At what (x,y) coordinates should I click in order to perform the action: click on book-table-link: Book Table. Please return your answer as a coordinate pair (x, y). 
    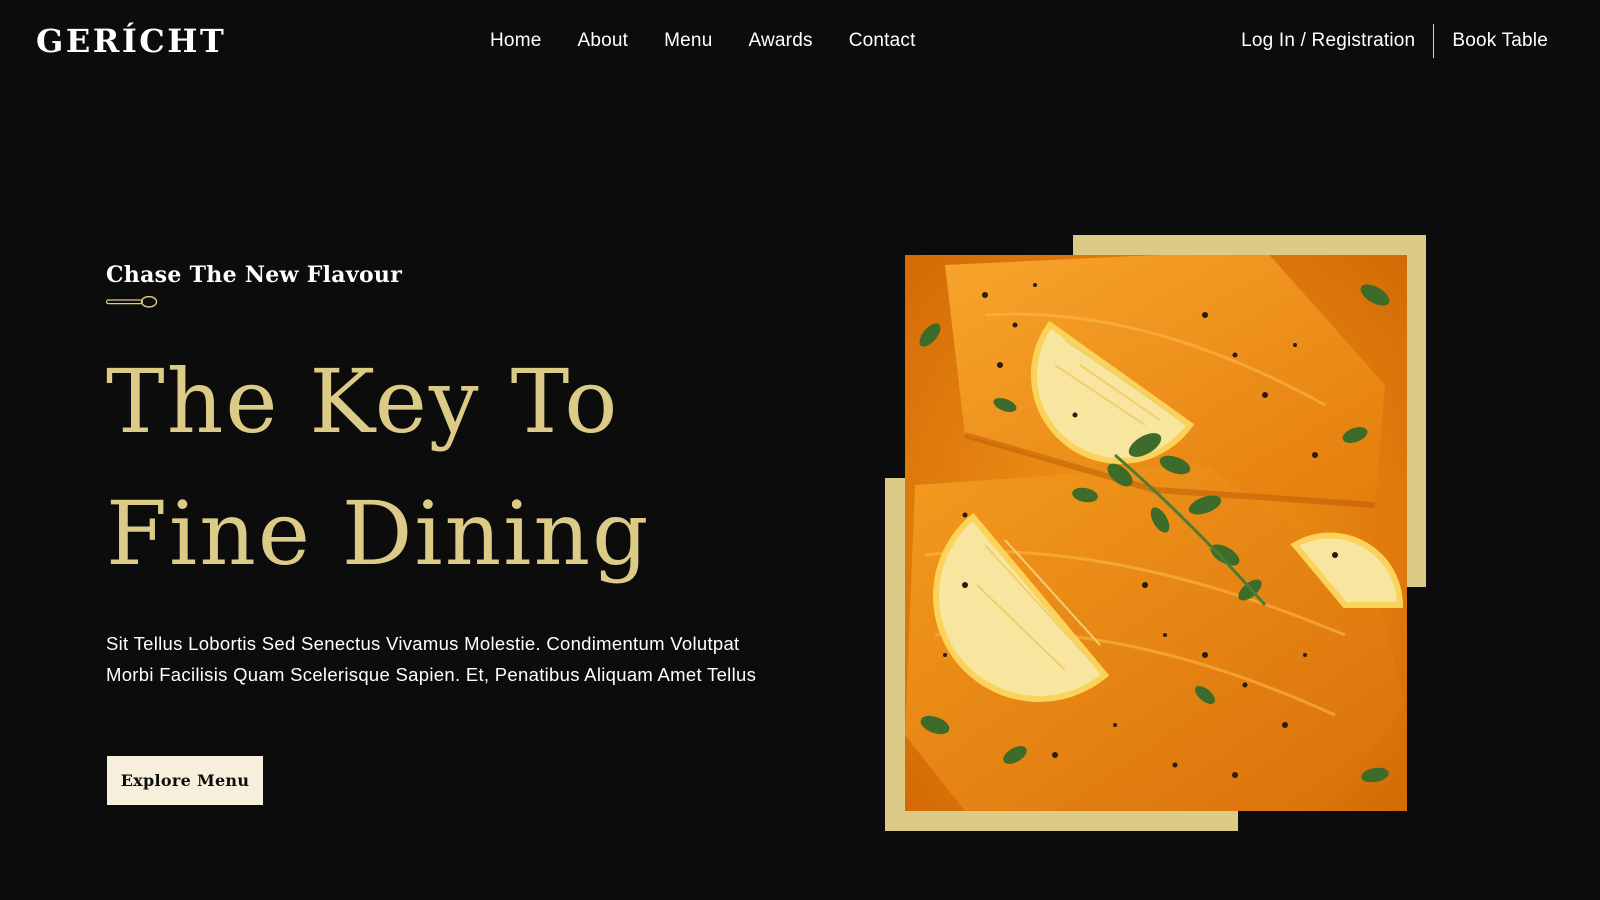
    Looking at the image, I should click on (1491, 41).